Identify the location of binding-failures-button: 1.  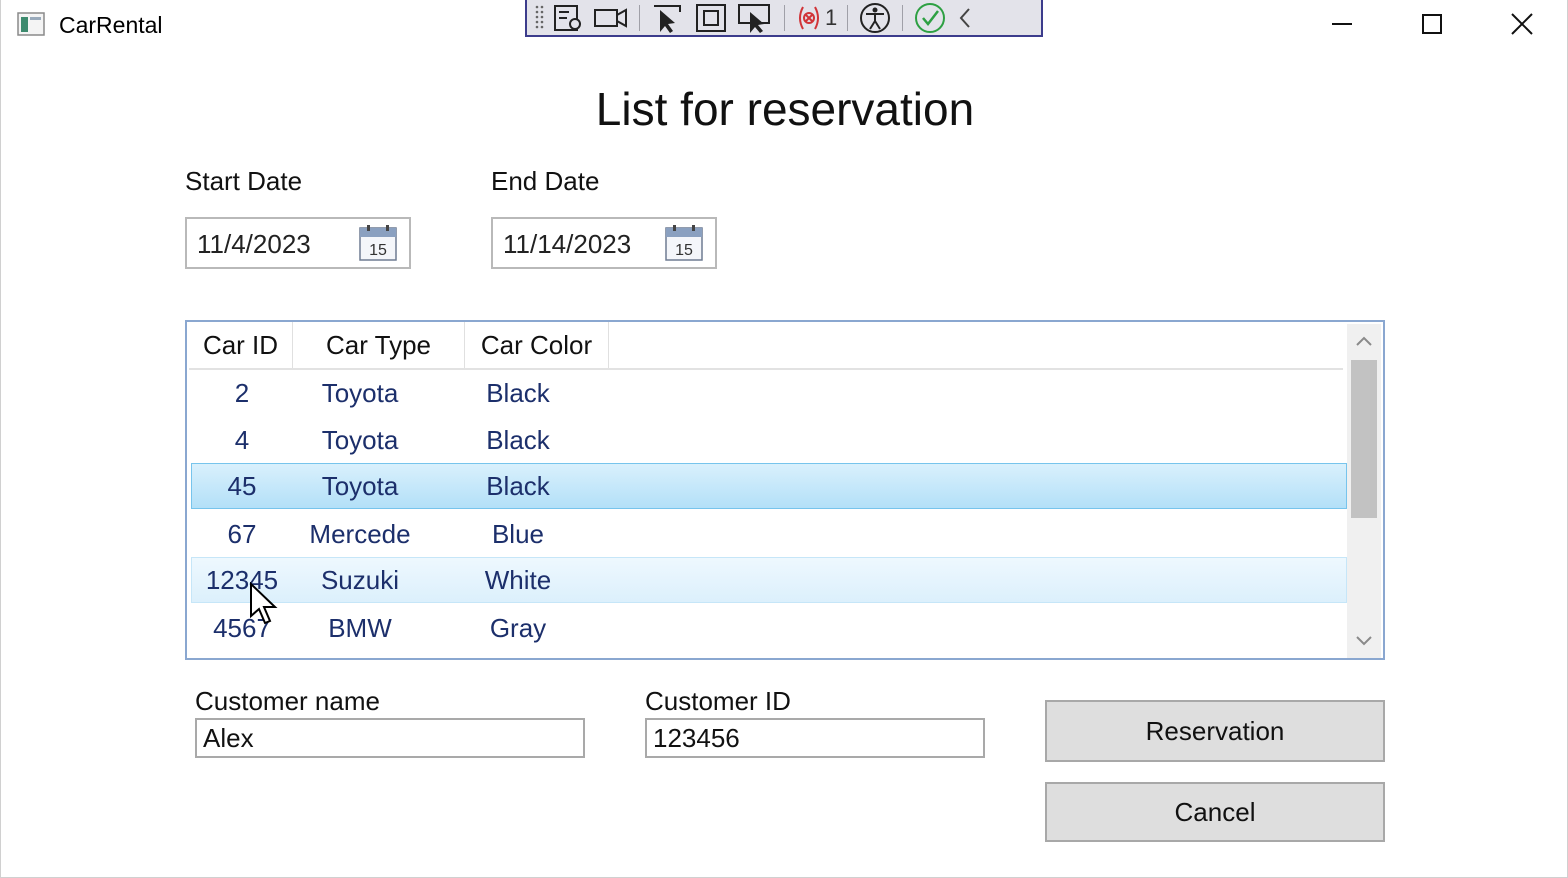
(816, 18).